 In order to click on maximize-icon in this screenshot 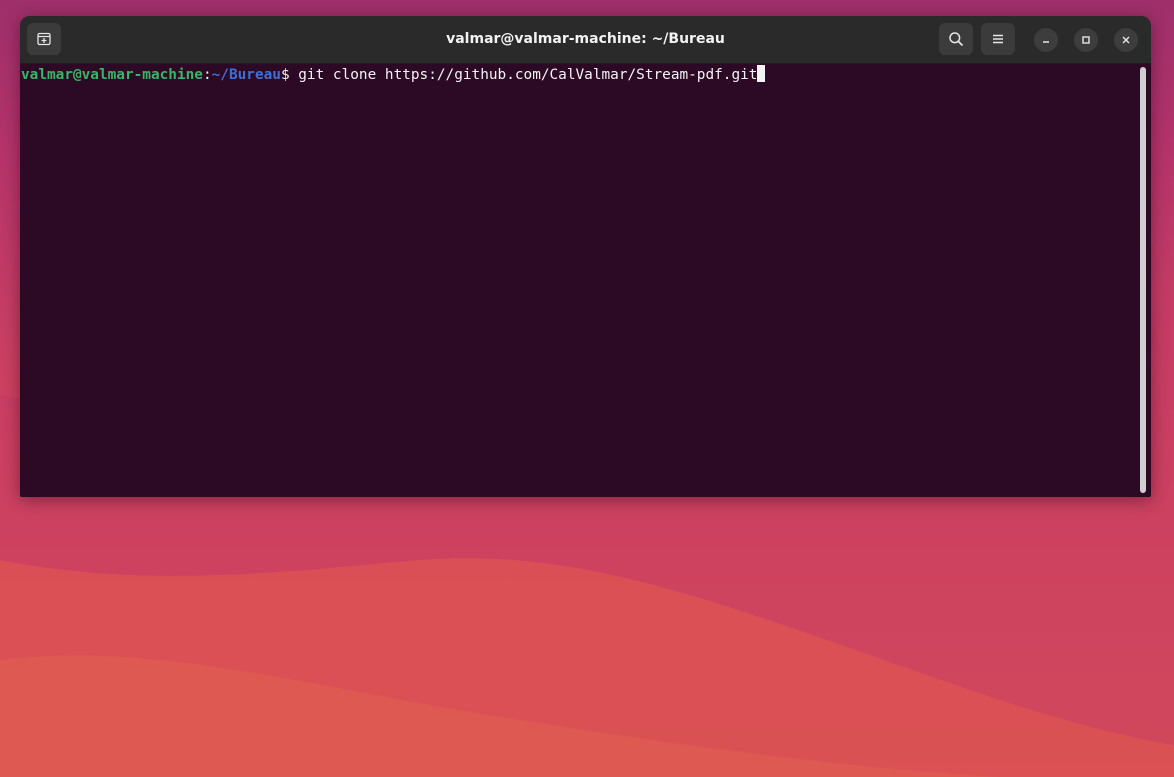, I will do `click(1086, 40)`.